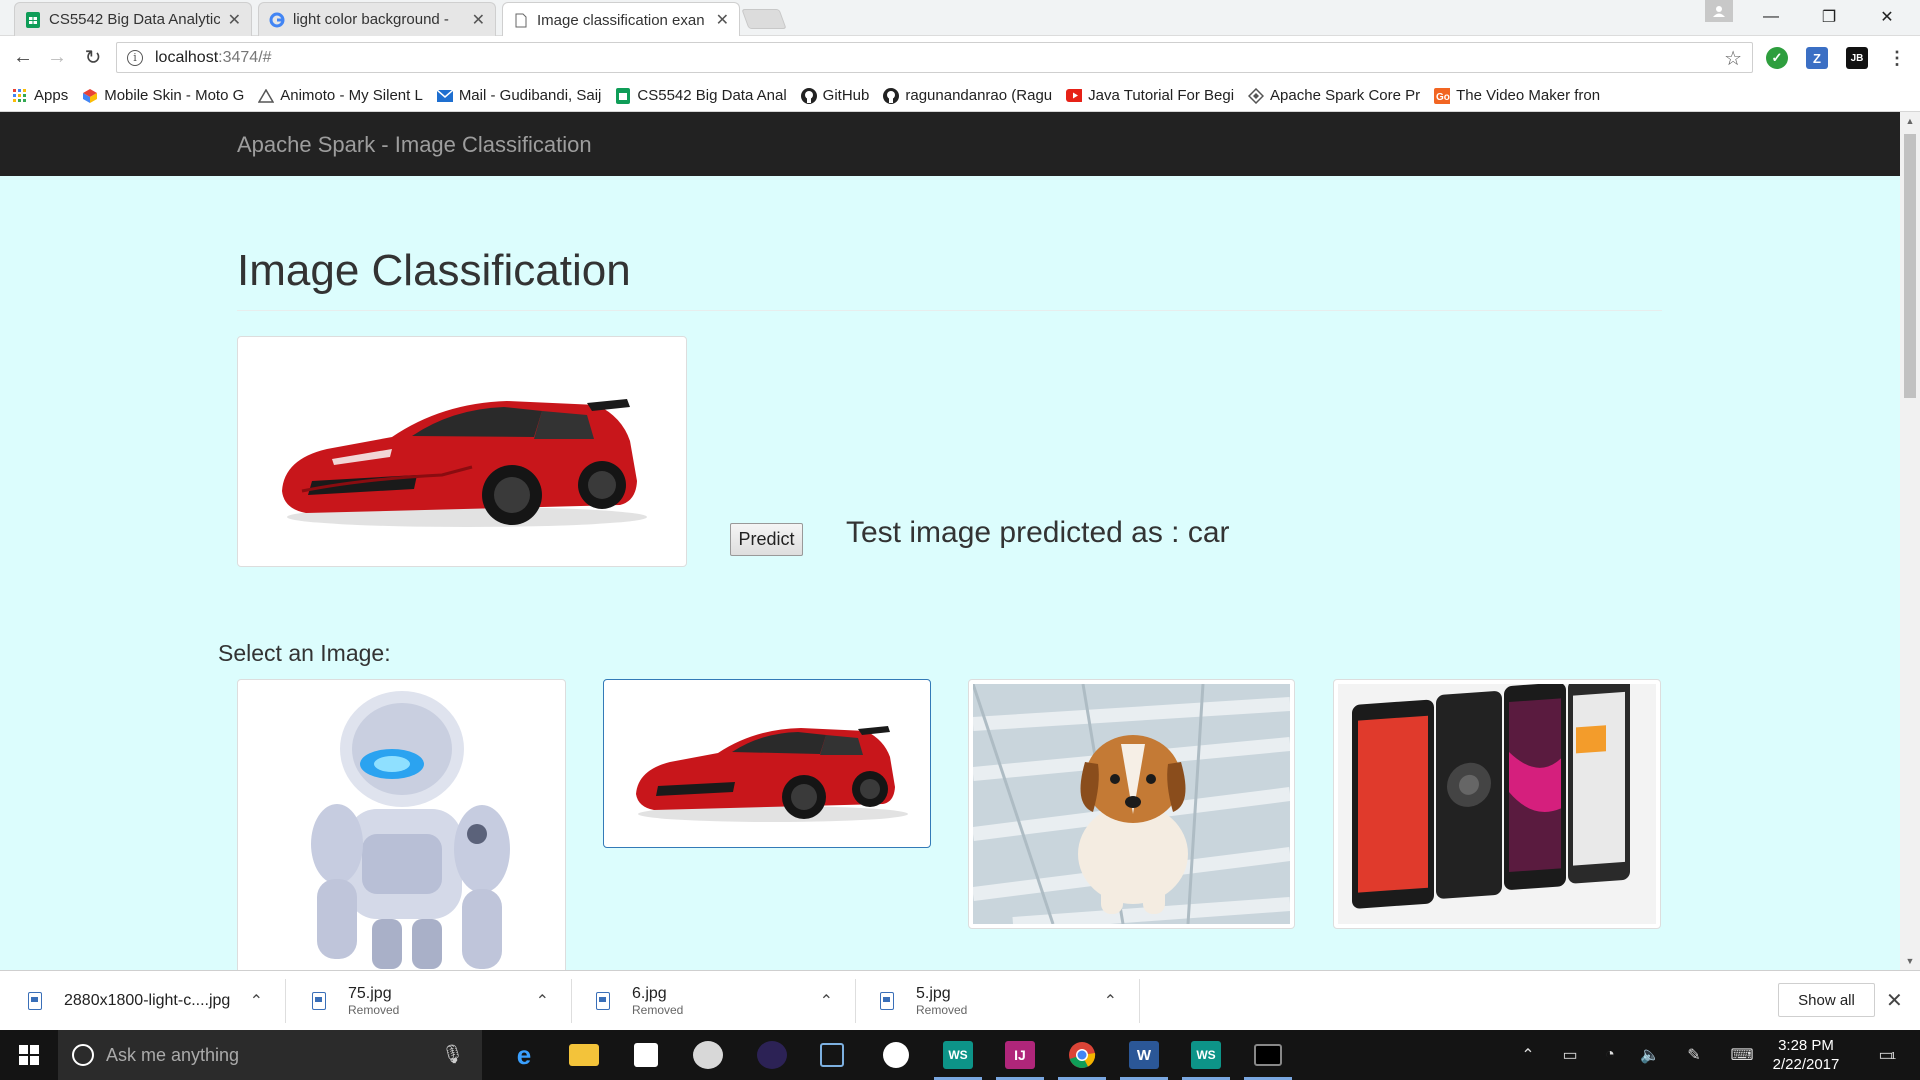 This screenshot has width=1920, height=1080. Describe the element at coordinates (1020, 1055) in the screenshot. I see `intellij-icon: IJ` at that location.